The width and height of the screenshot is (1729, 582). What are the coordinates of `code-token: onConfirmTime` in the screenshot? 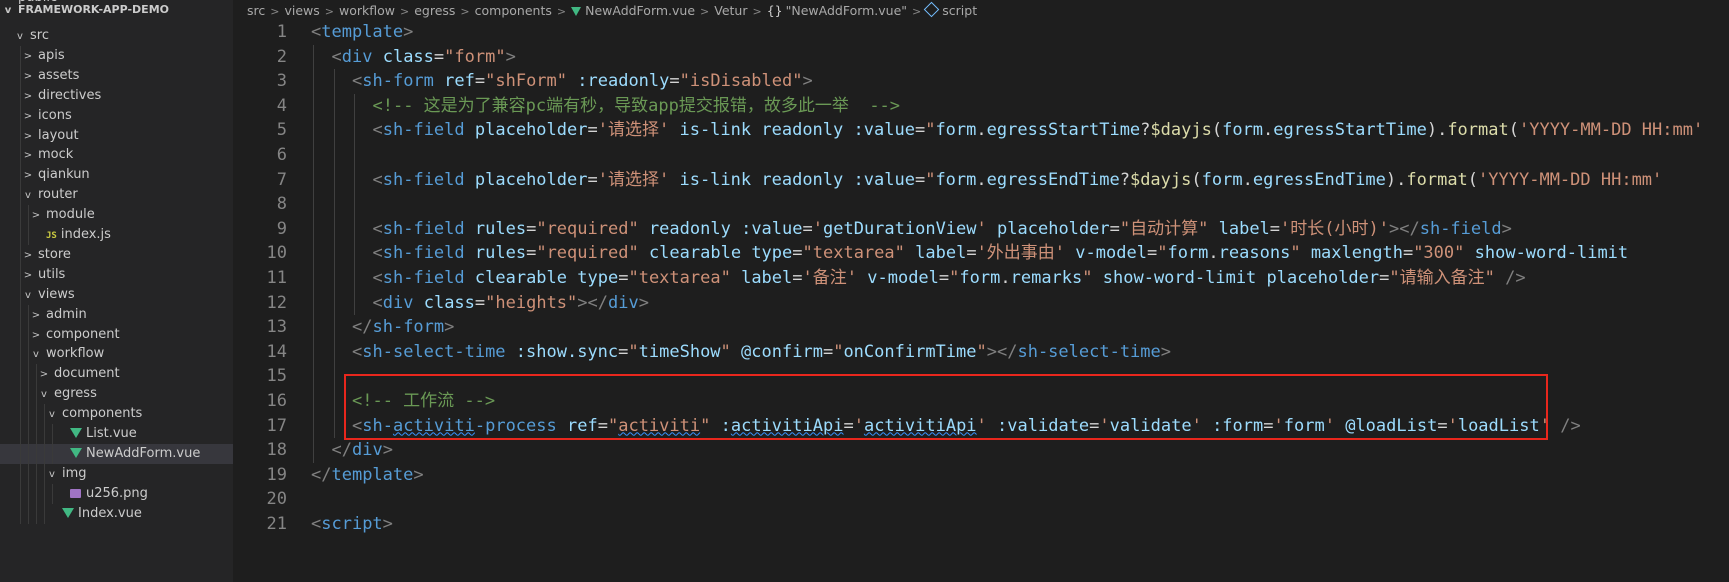 It's located at (910, 351).